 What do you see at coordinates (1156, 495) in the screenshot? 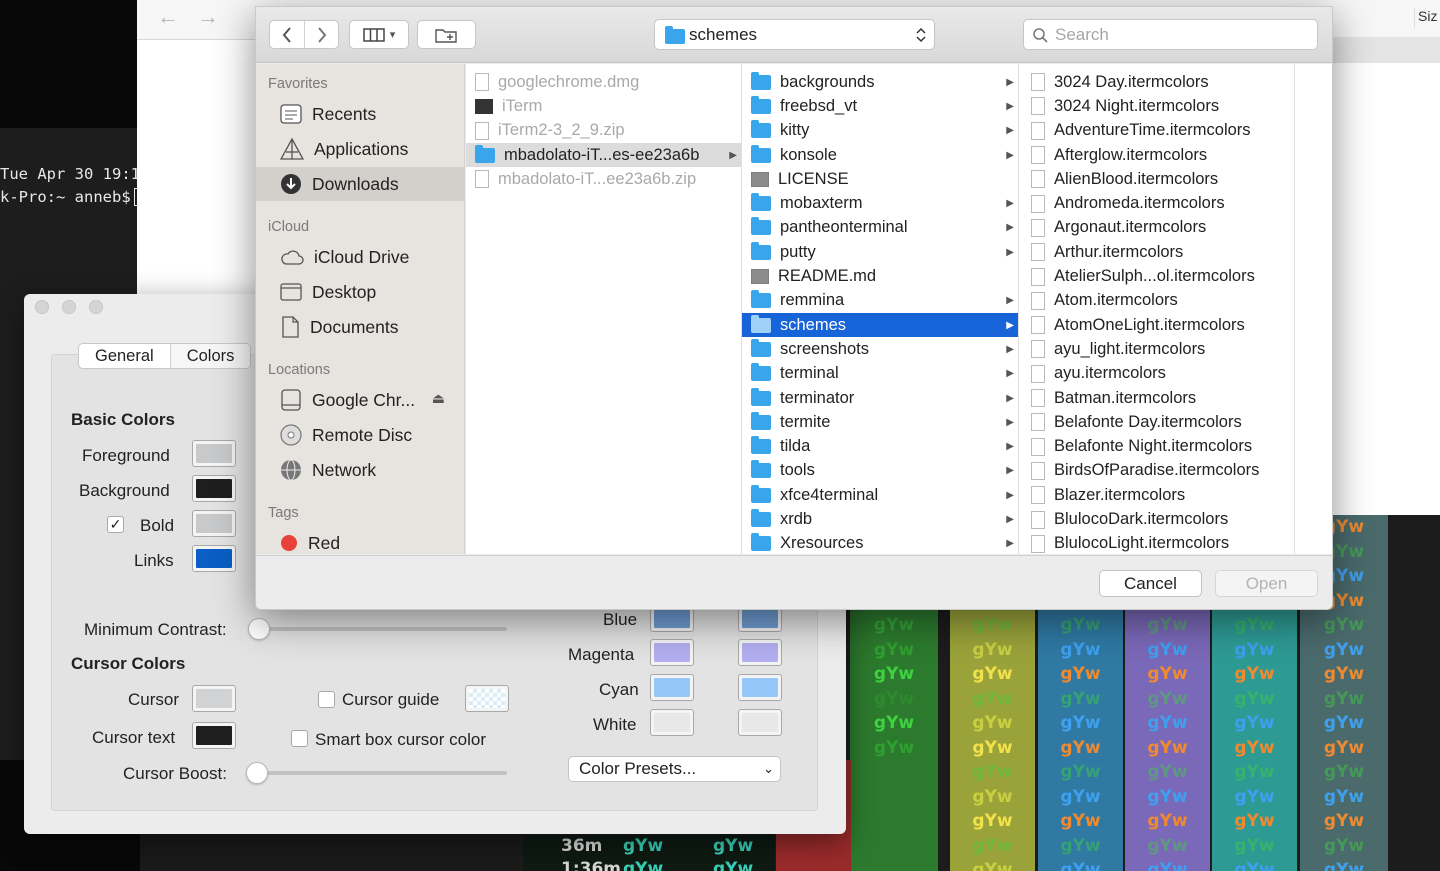
I see `file-row: Blazer.itermcolors` at bounding box center [1156, 495].